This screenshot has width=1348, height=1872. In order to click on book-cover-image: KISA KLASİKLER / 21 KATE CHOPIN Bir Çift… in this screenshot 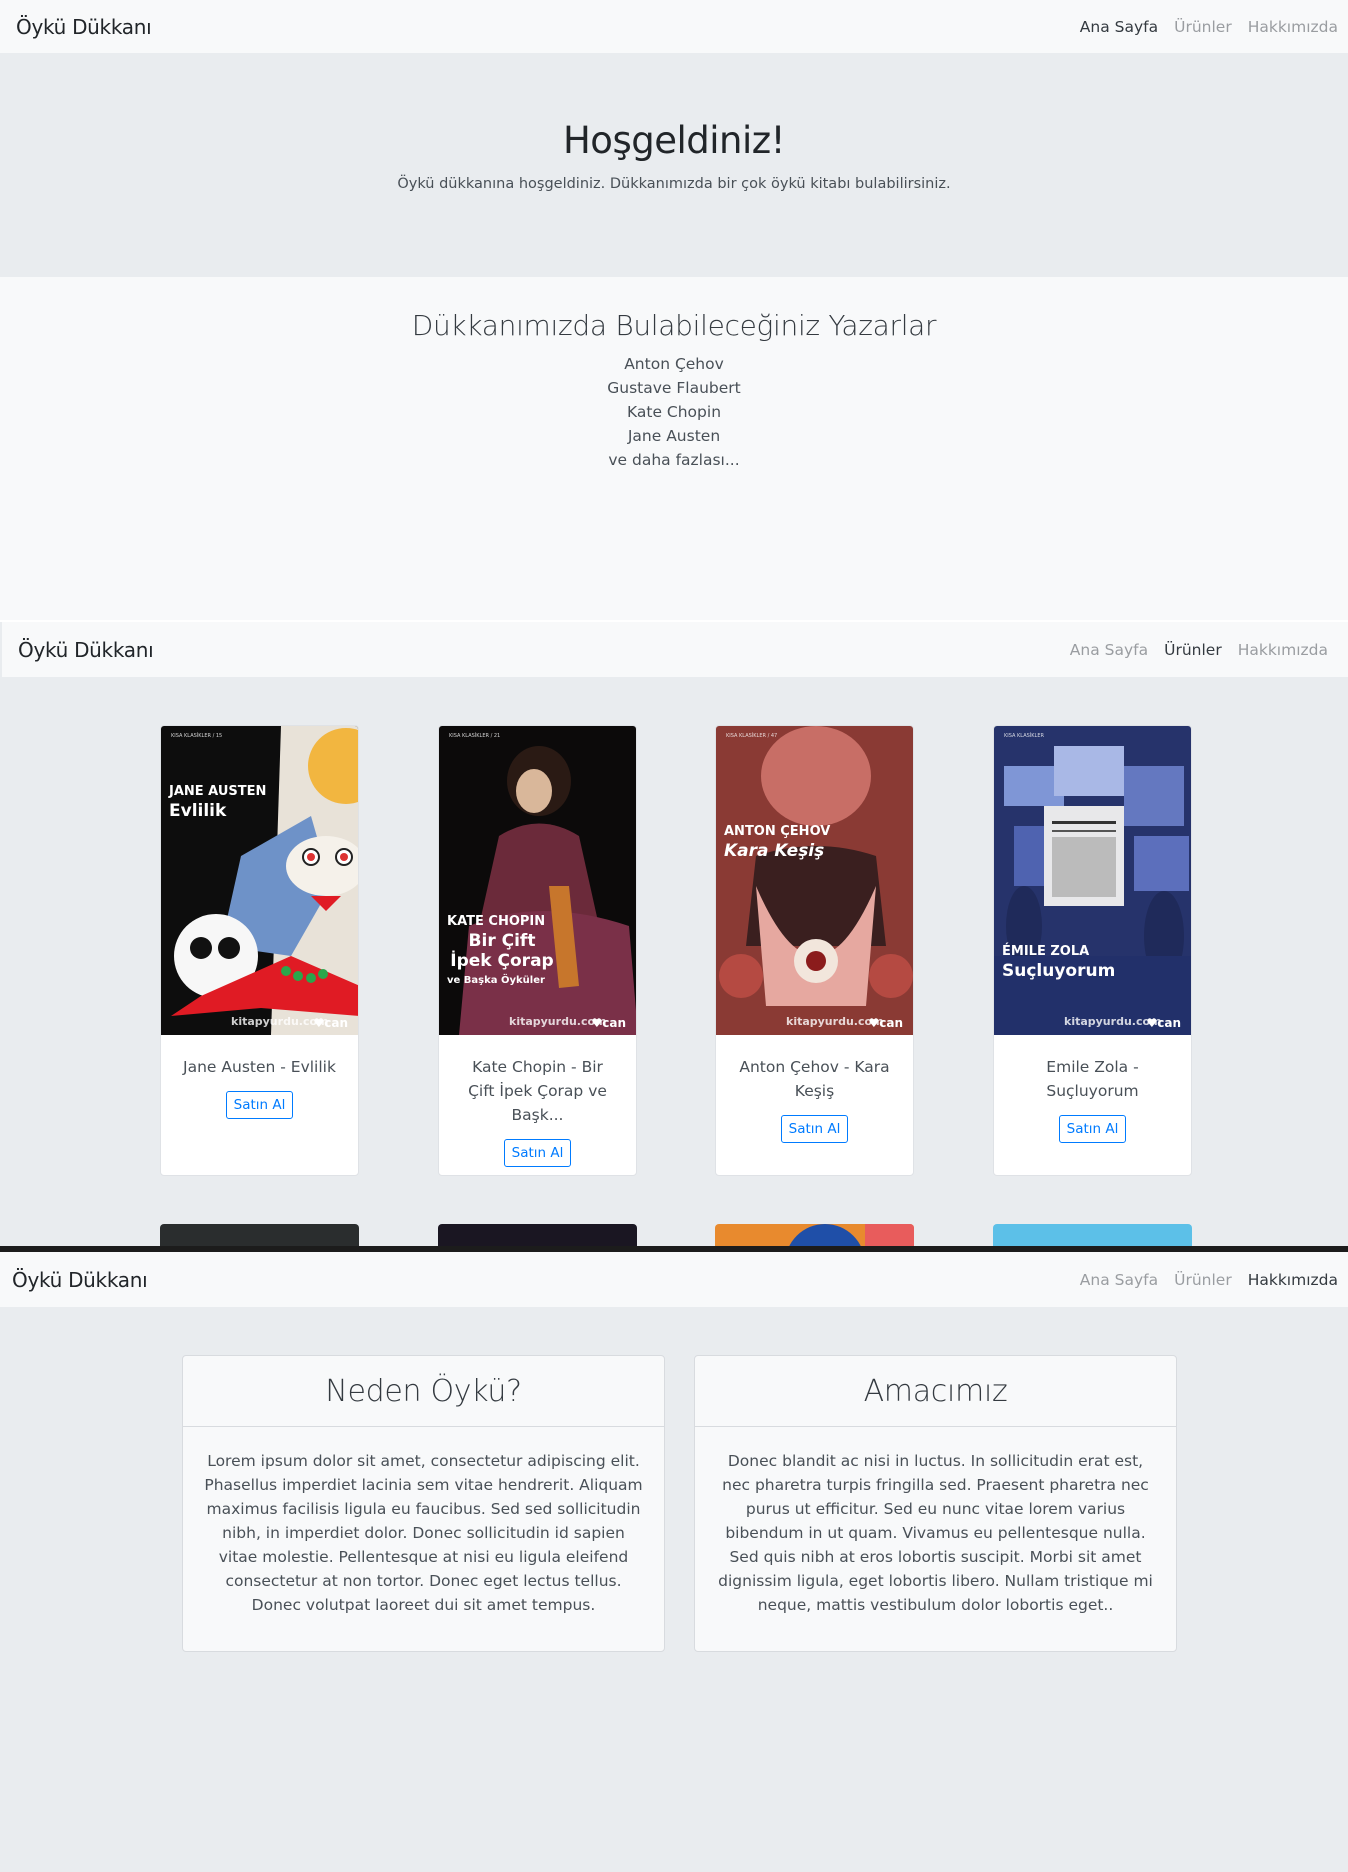, I will do `click(537, 880)`.